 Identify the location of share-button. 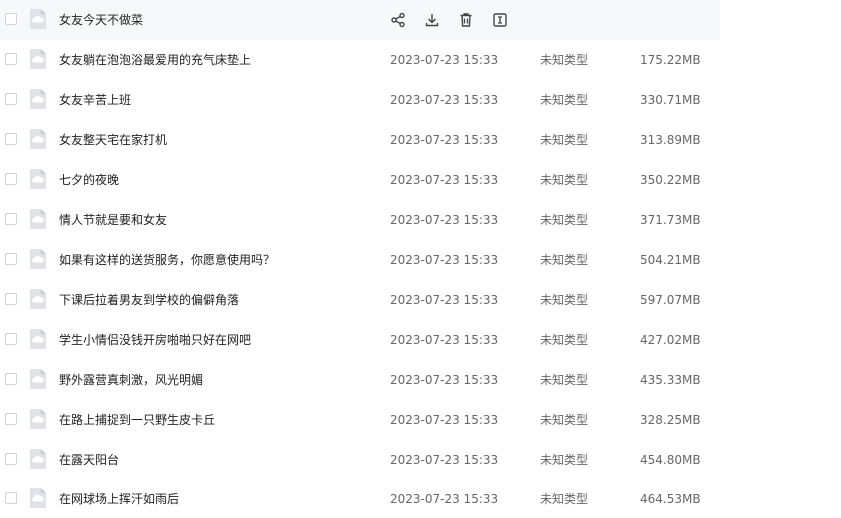
(398, 20).